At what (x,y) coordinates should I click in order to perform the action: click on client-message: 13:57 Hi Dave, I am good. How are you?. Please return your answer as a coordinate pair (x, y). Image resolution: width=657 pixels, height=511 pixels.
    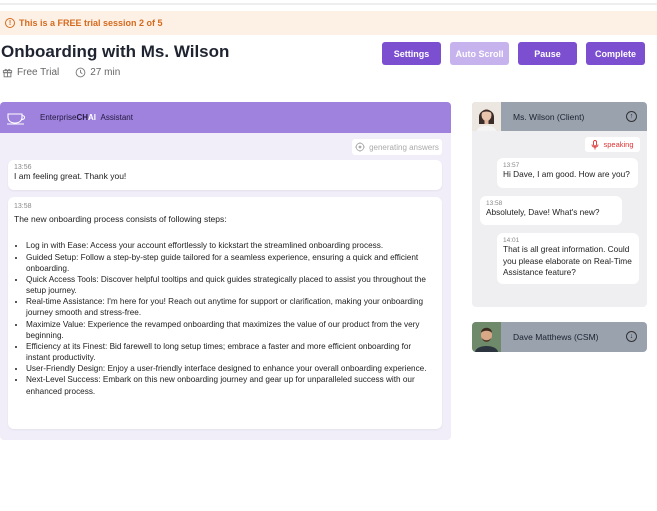
    Looking at the image, I should click on (567, 173).